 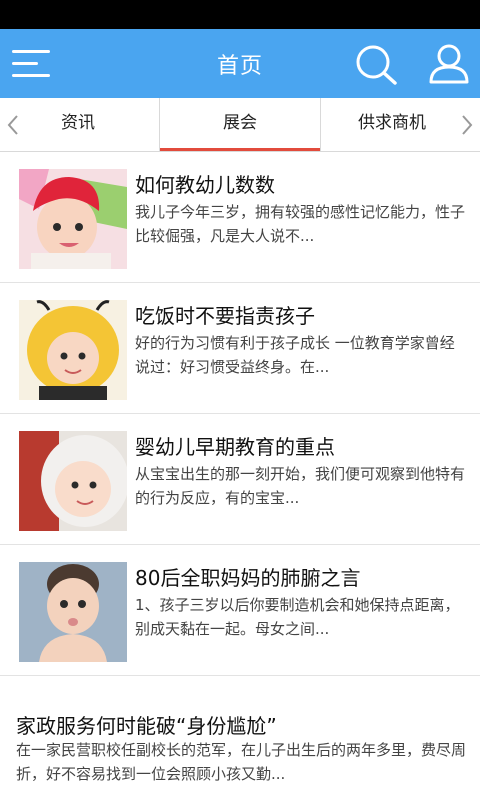 I want to click on tab-news: 资讯, so click(x=78, y=124).